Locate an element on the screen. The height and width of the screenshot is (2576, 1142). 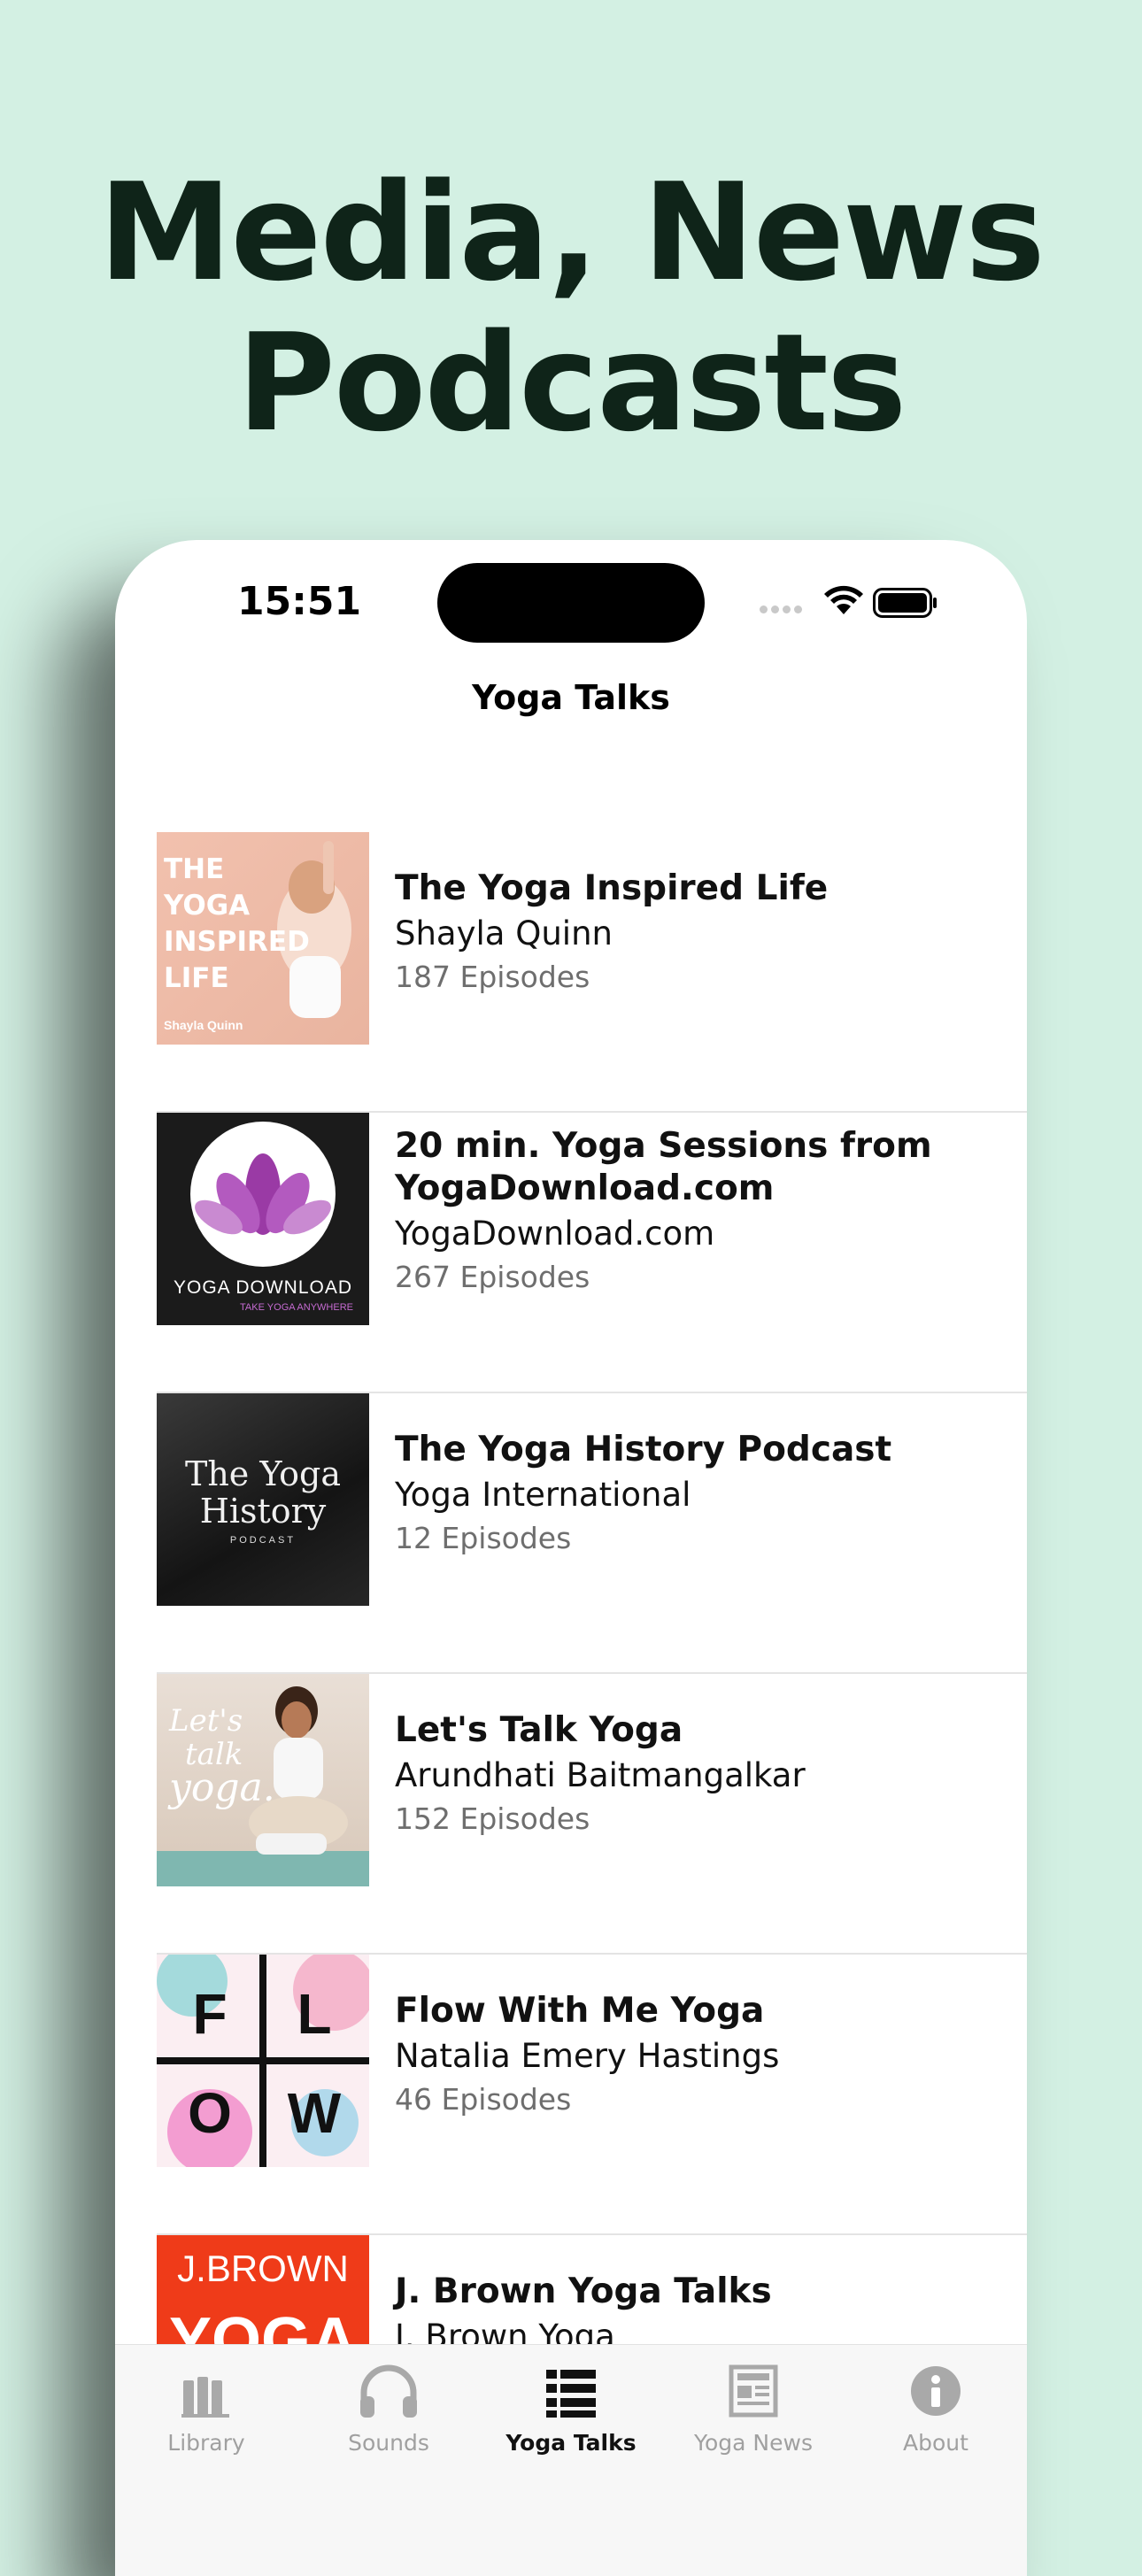
artwork-letter: F is located at coordinates (210, 2014).